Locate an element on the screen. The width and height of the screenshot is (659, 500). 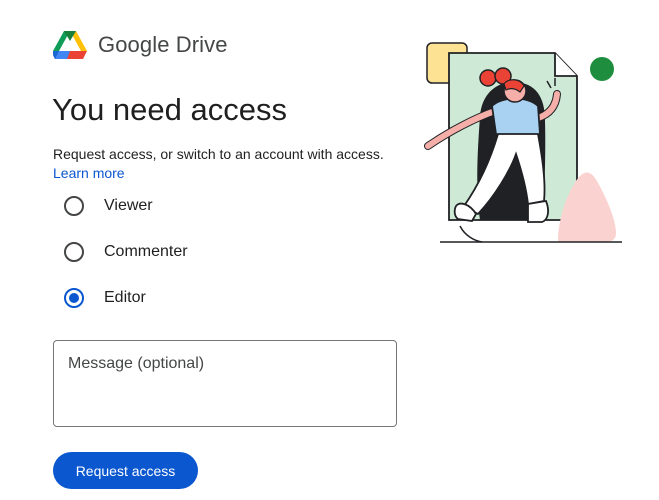
viewer-label: Viewer is located at coordinates (128, 205).